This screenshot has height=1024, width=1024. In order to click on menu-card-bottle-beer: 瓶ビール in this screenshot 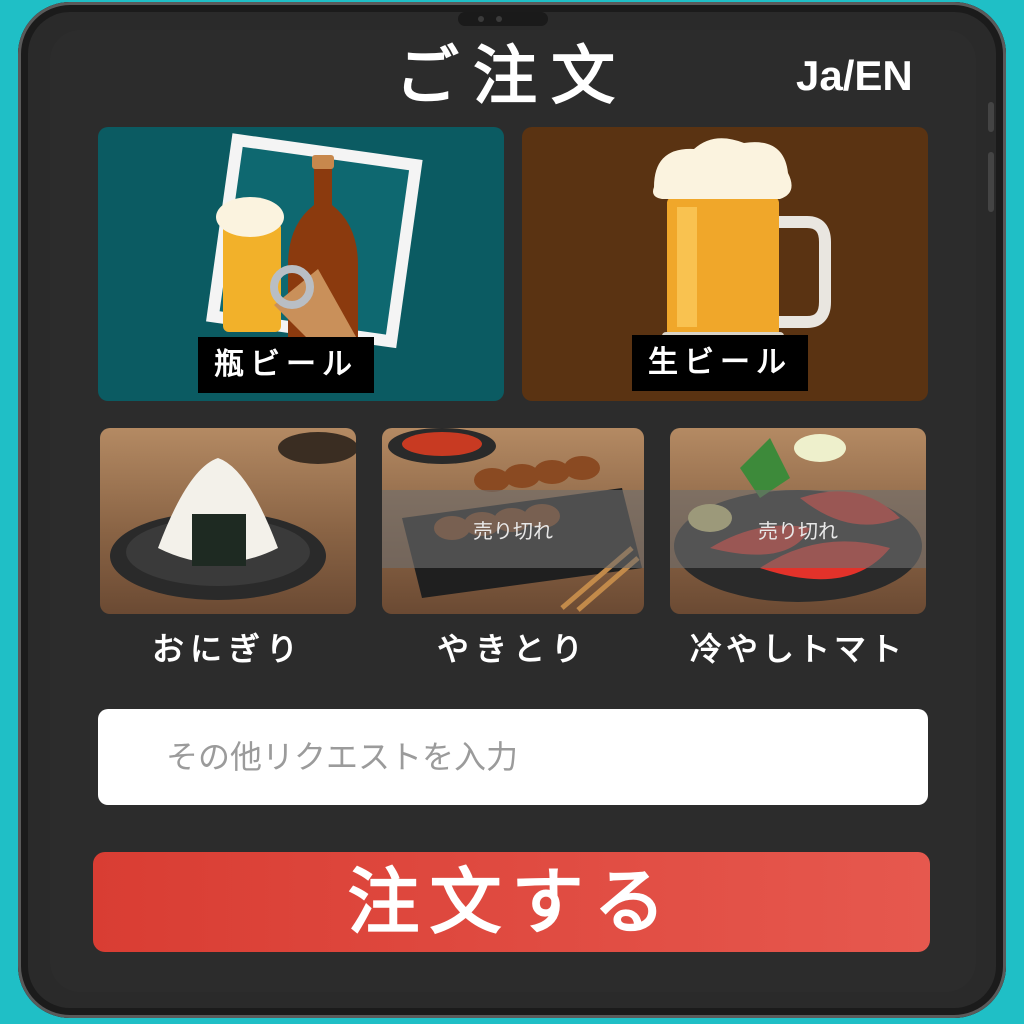, I will do `click(301, 264)`.